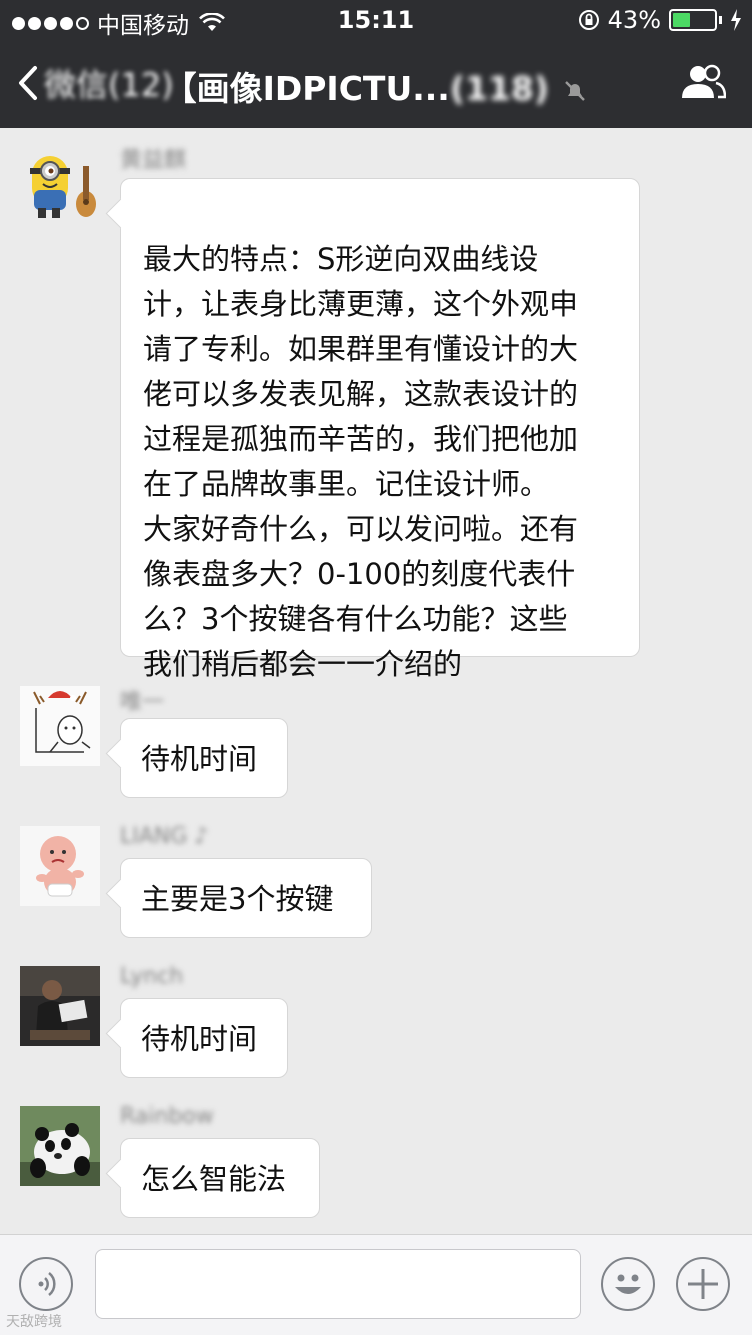 The height and width of the screenshot is (1335, 752). Describe the element at coordinates (303, 664) in the screenshot. I see `message-line: 我们稍后都会一一介绍的` at that location.